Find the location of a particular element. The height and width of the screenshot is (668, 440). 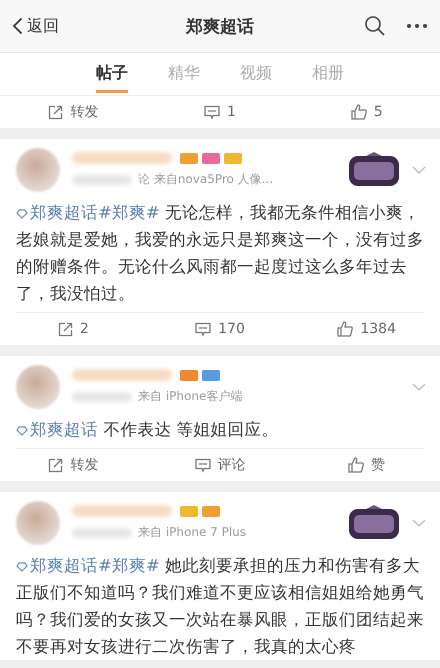

page-title: 郑爽超话 is located at coordinates (220, 27).